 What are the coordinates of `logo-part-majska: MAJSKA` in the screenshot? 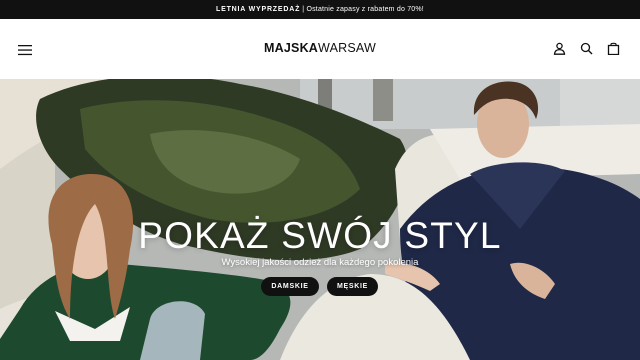 It's located at (291, 48).